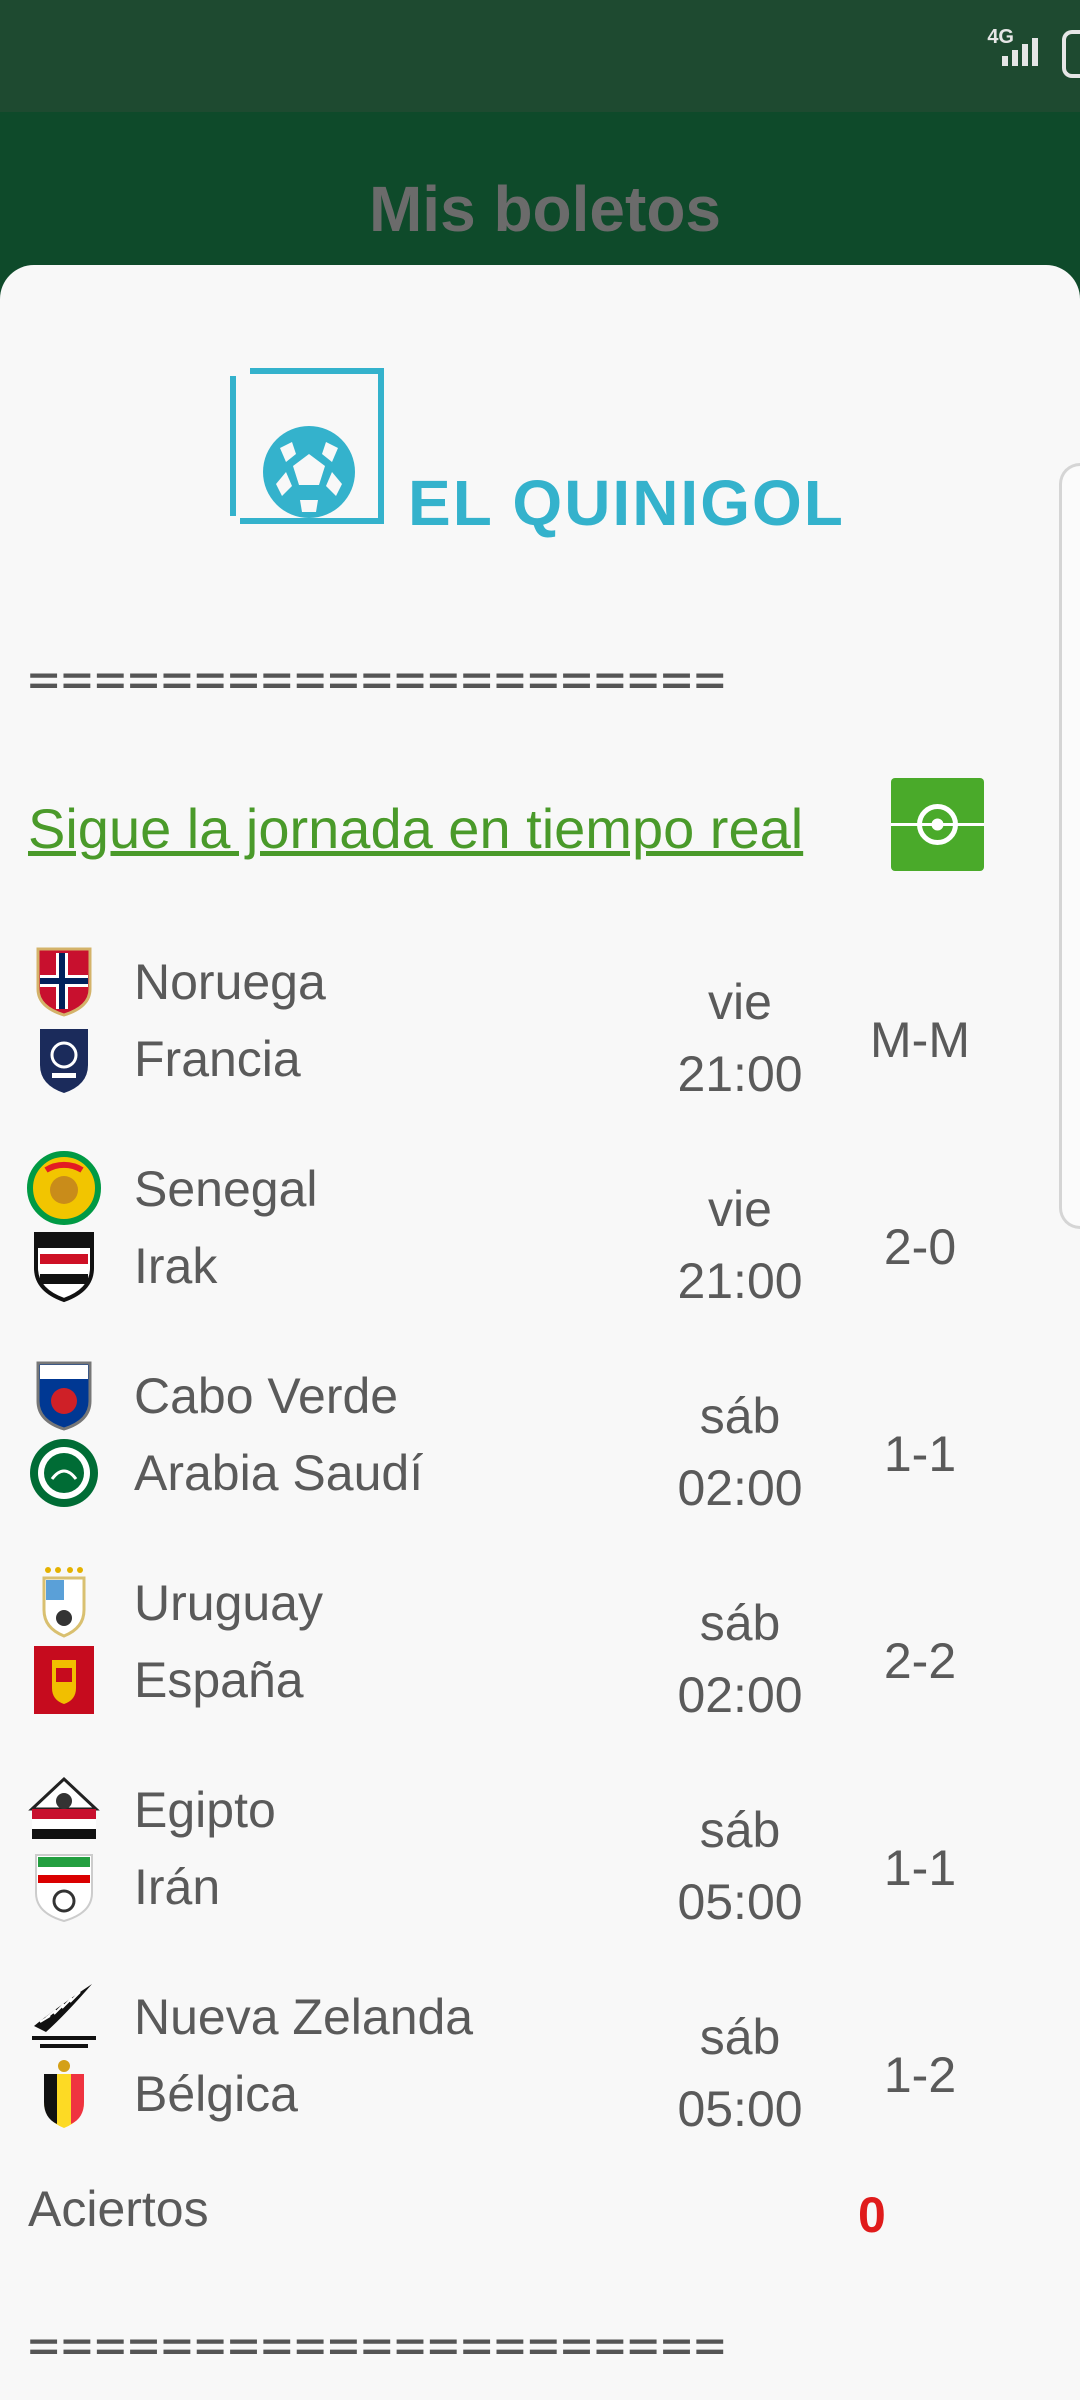 Image resolution: width=1080 pixels, height=2400 pixels. What do you see at coordinates (920, 2075) in the screenshot?
I see `match-prediction: 1-2` at bounding box center [920, 2075].